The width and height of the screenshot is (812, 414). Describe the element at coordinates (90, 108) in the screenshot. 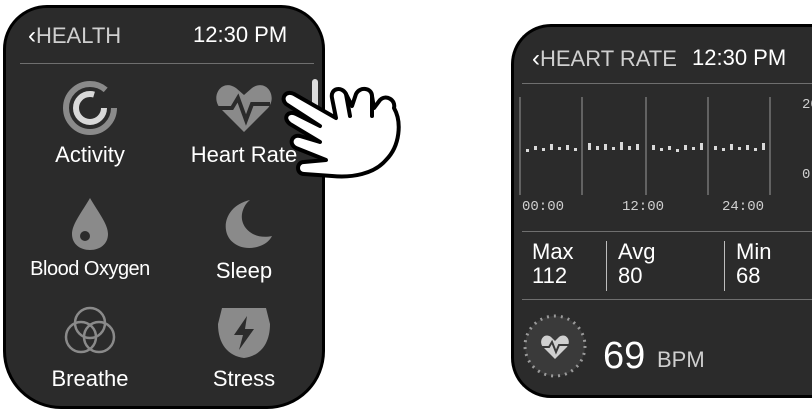

I see `activity-rings-icon` at that location.